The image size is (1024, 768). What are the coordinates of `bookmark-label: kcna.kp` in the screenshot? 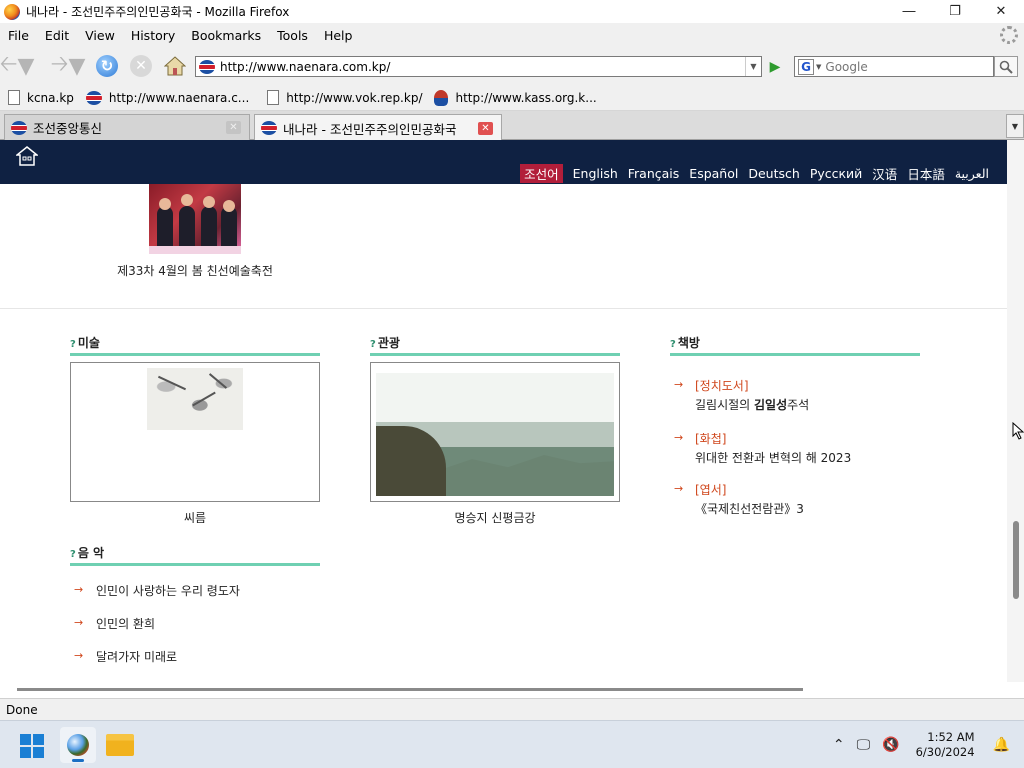 It's located at (50, 97).